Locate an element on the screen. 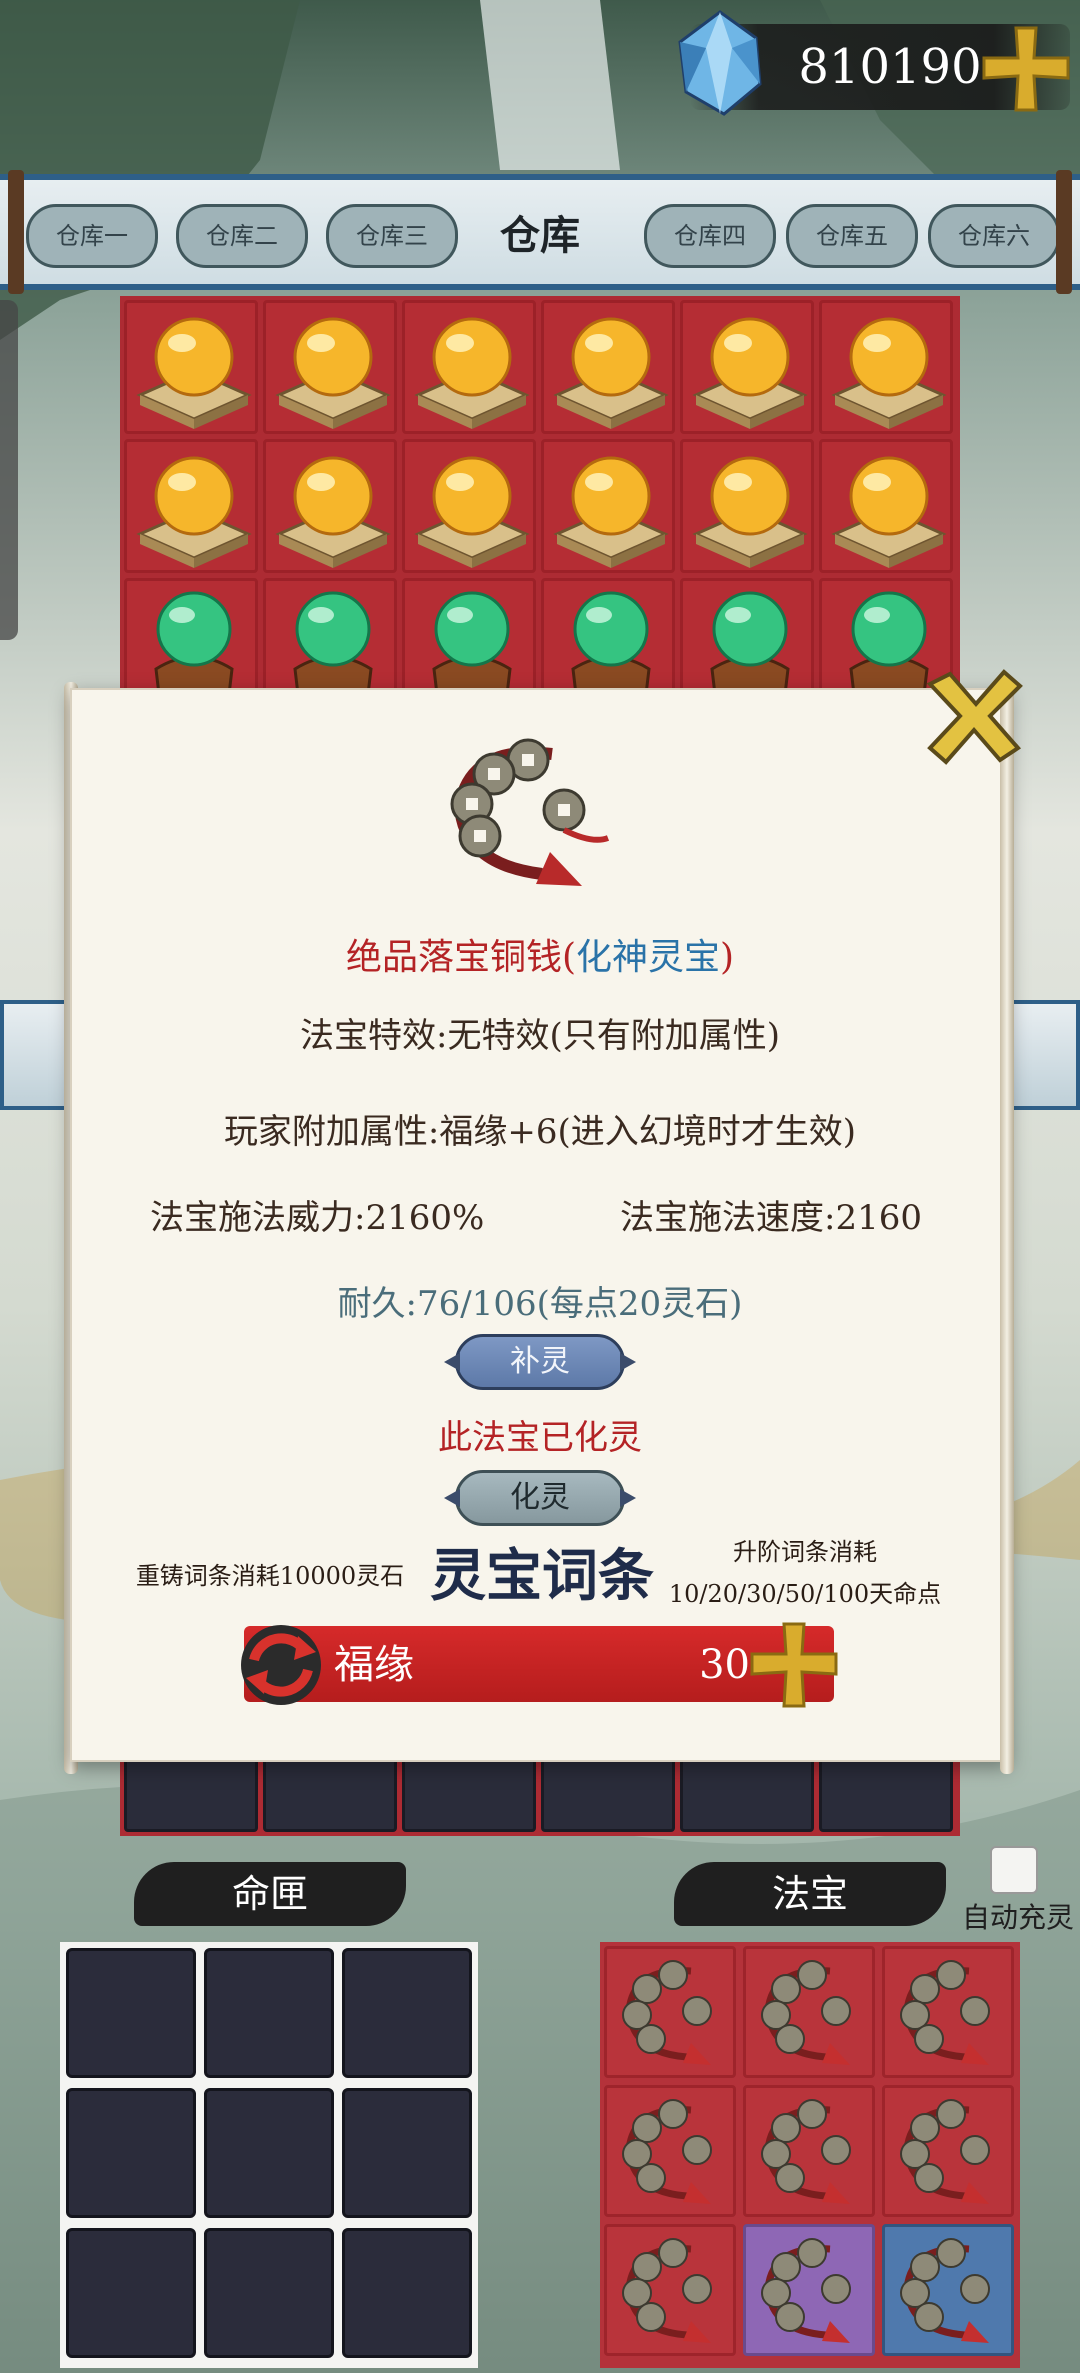 The height and width of the screenshot is (2373, 1080). item-tier: 化神灵宝 is located at coordinates (648, 957).